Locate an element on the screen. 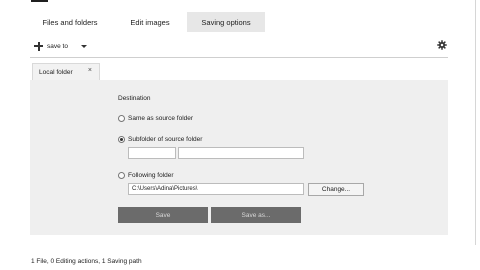 The image size is (480, 270). subtab-label: Local folder is located at coordinates (56, 72).